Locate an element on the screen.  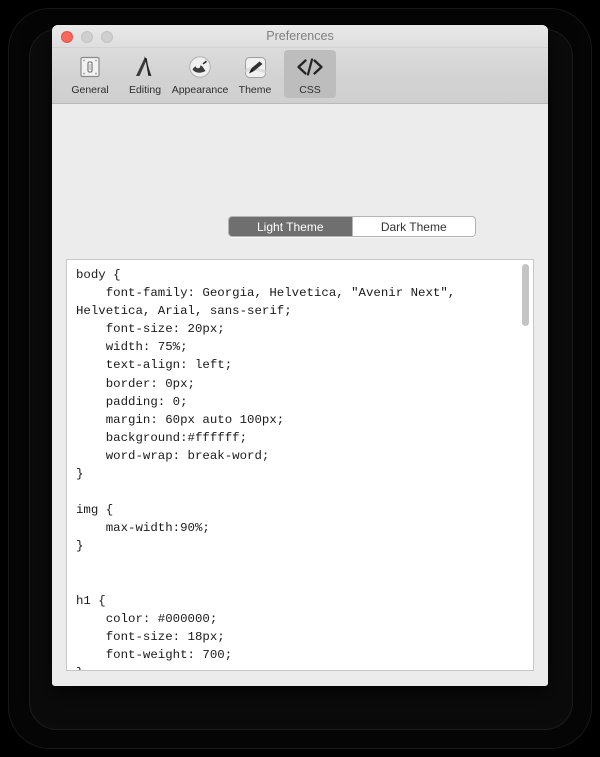
preferences-toolbar: General Editing Appearance Theme CSS is located at coordinates (300, 76).